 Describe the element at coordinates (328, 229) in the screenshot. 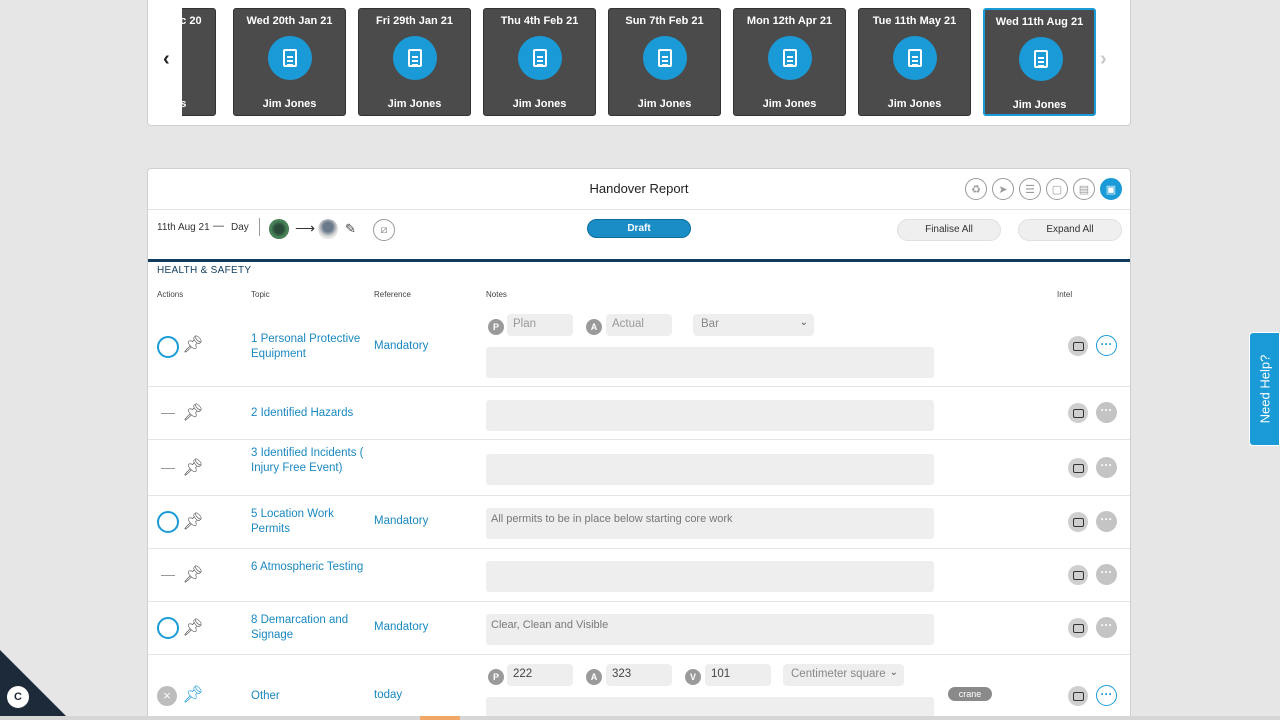

I see `to-avatar` at that location.